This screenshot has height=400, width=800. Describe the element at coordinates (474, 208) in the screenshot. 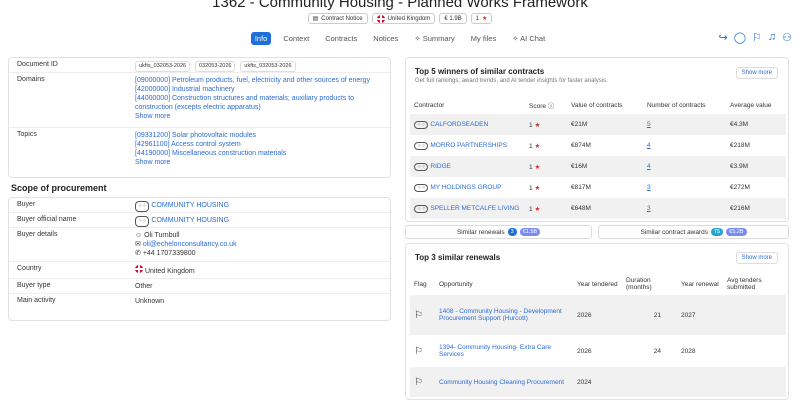

I see `contractor-link: SPELLER METCALFE LIVING` at that location.